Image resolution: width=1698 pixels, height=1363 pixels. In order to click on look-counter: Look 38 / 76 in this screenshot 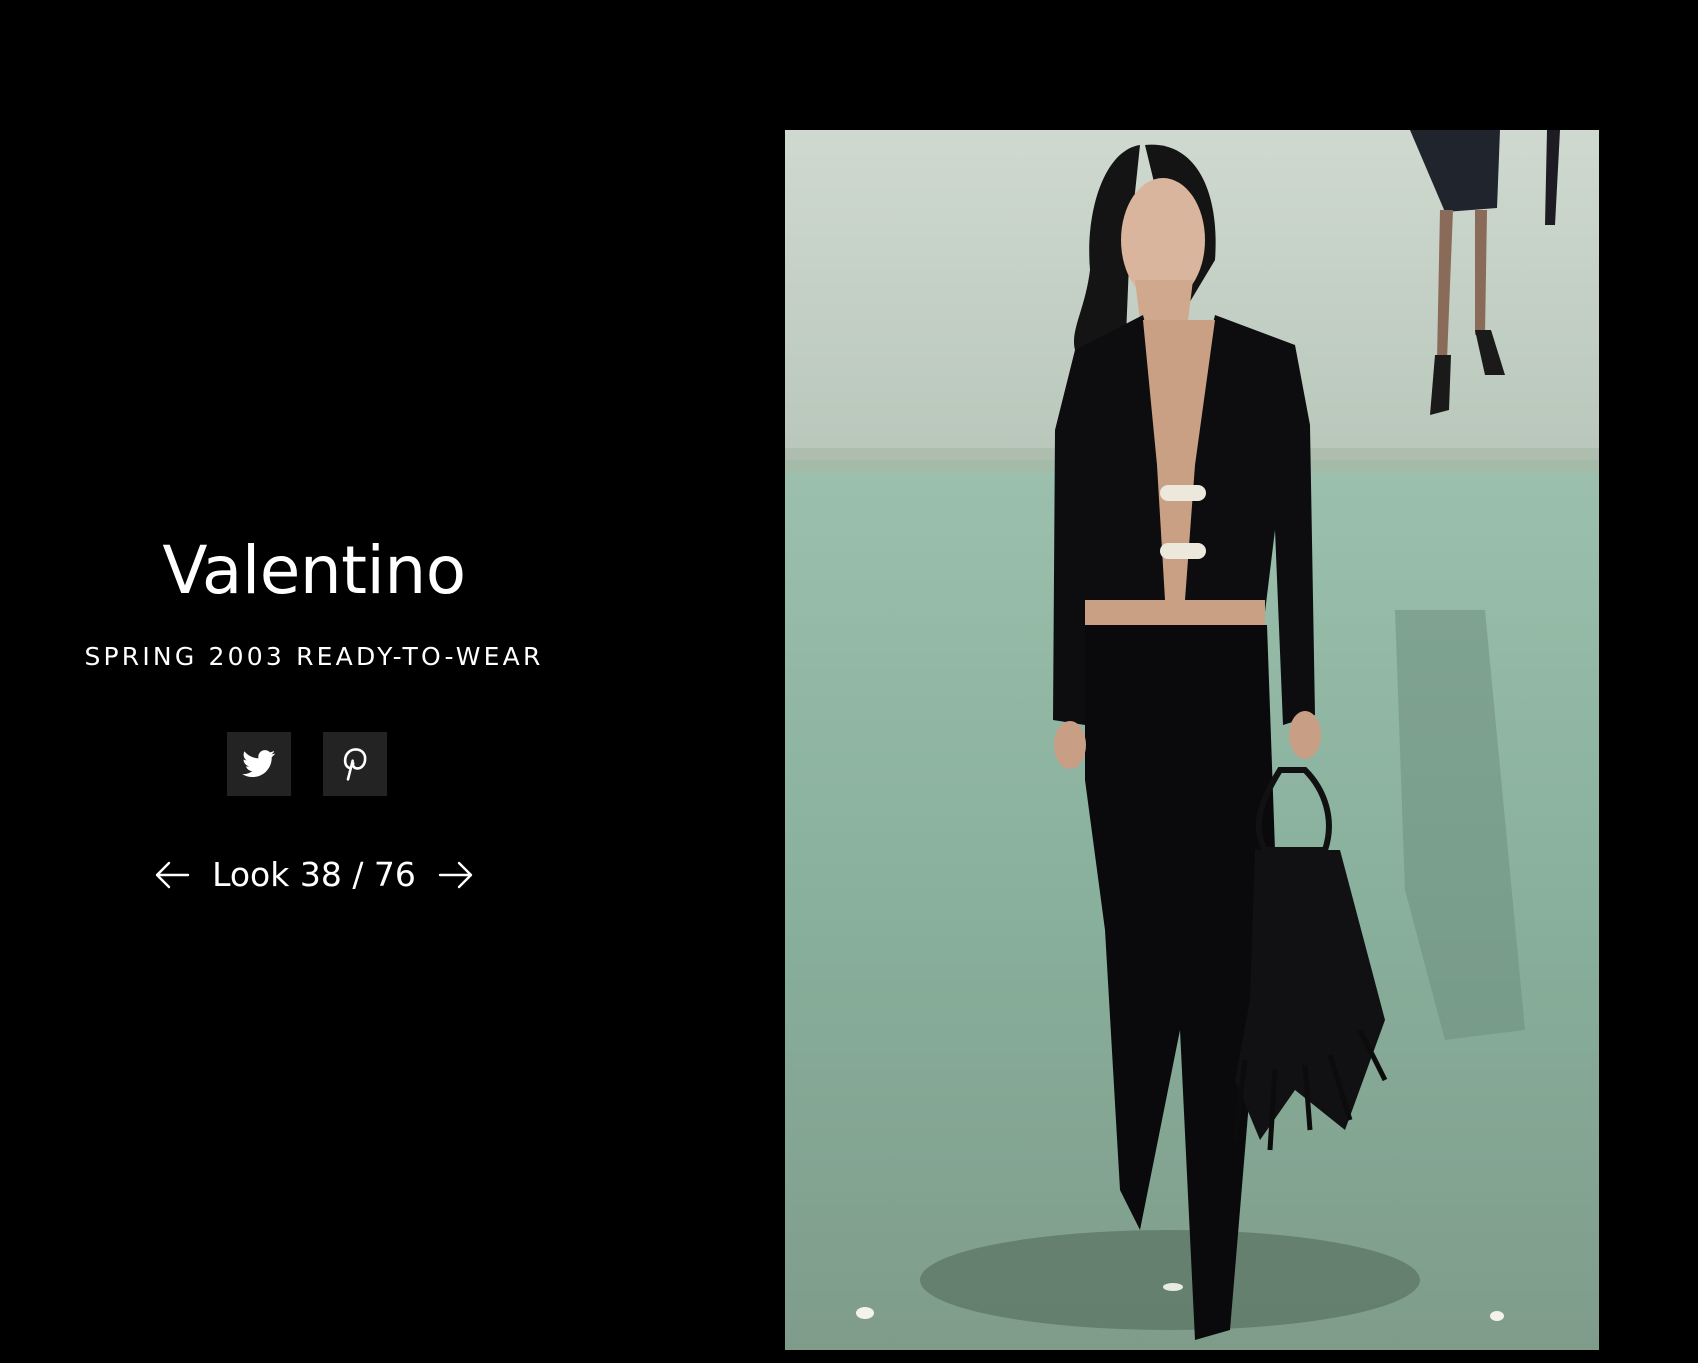, I will do `click(314, 874)`.